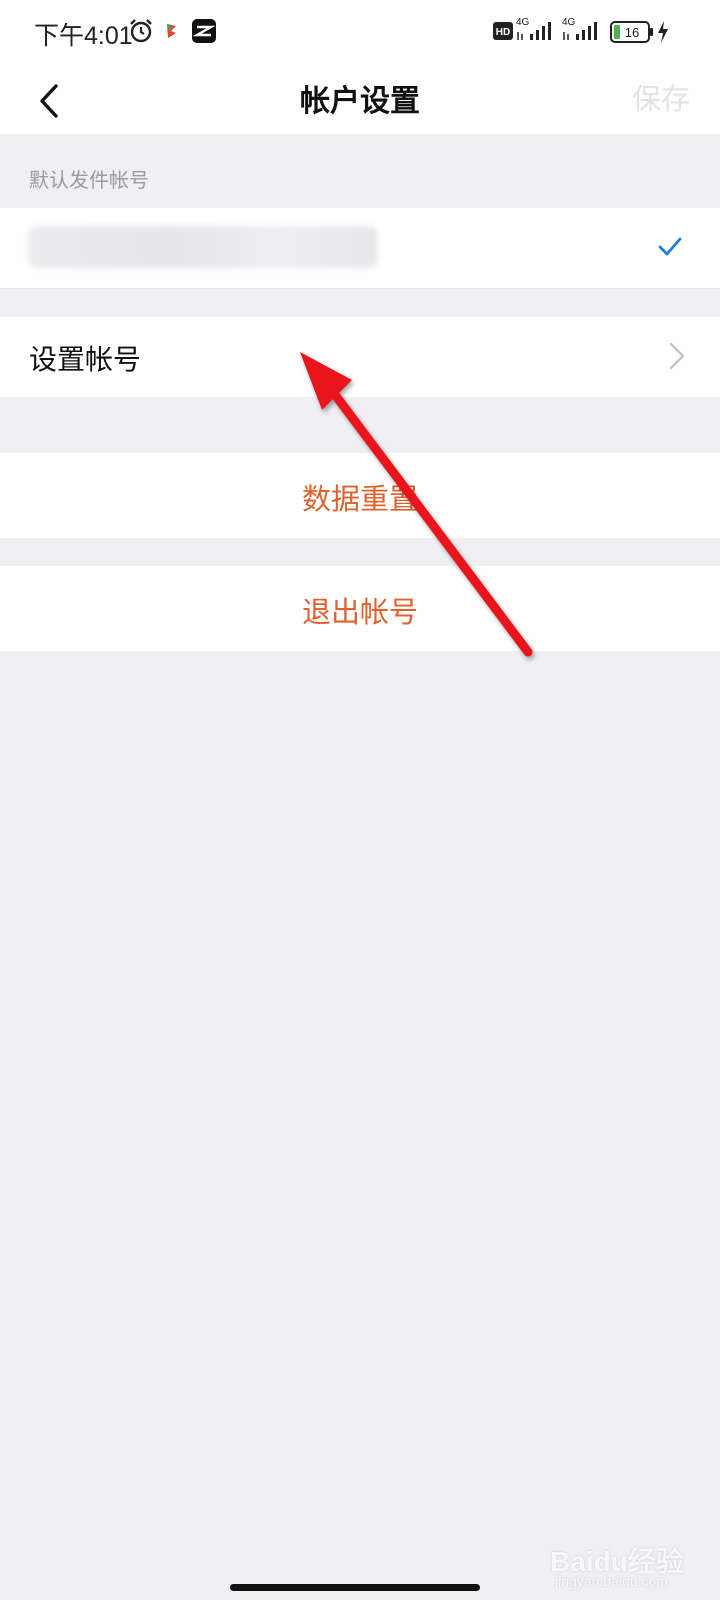 Image resolution: width=720 pixels, height=1600 pixels. What do you see at coordinates (355, 1587) in the screenshot?
I see `home-indicator` at bounding box center [355, 1587].